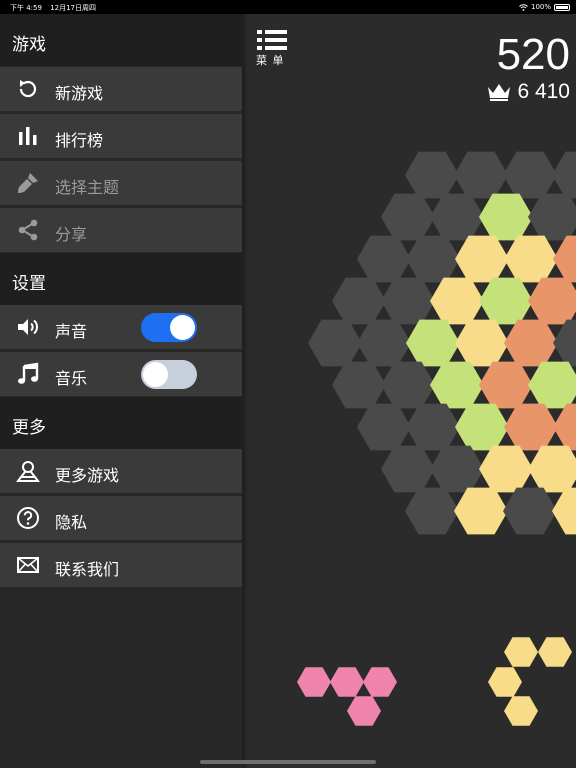  I want to click on home-indicator, so click(288, 762).